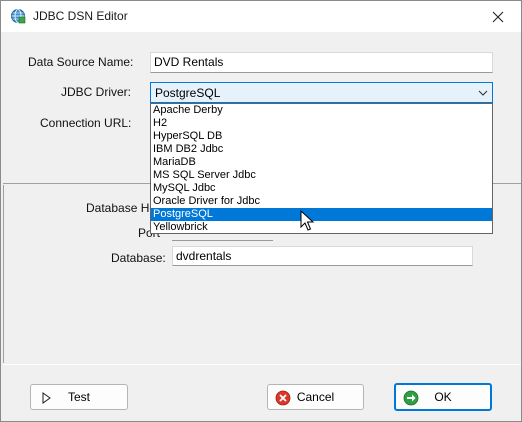  Describe the element at coordinates (18, 16) in the screenshot. I see `jdbc-globe-icon` at that location.